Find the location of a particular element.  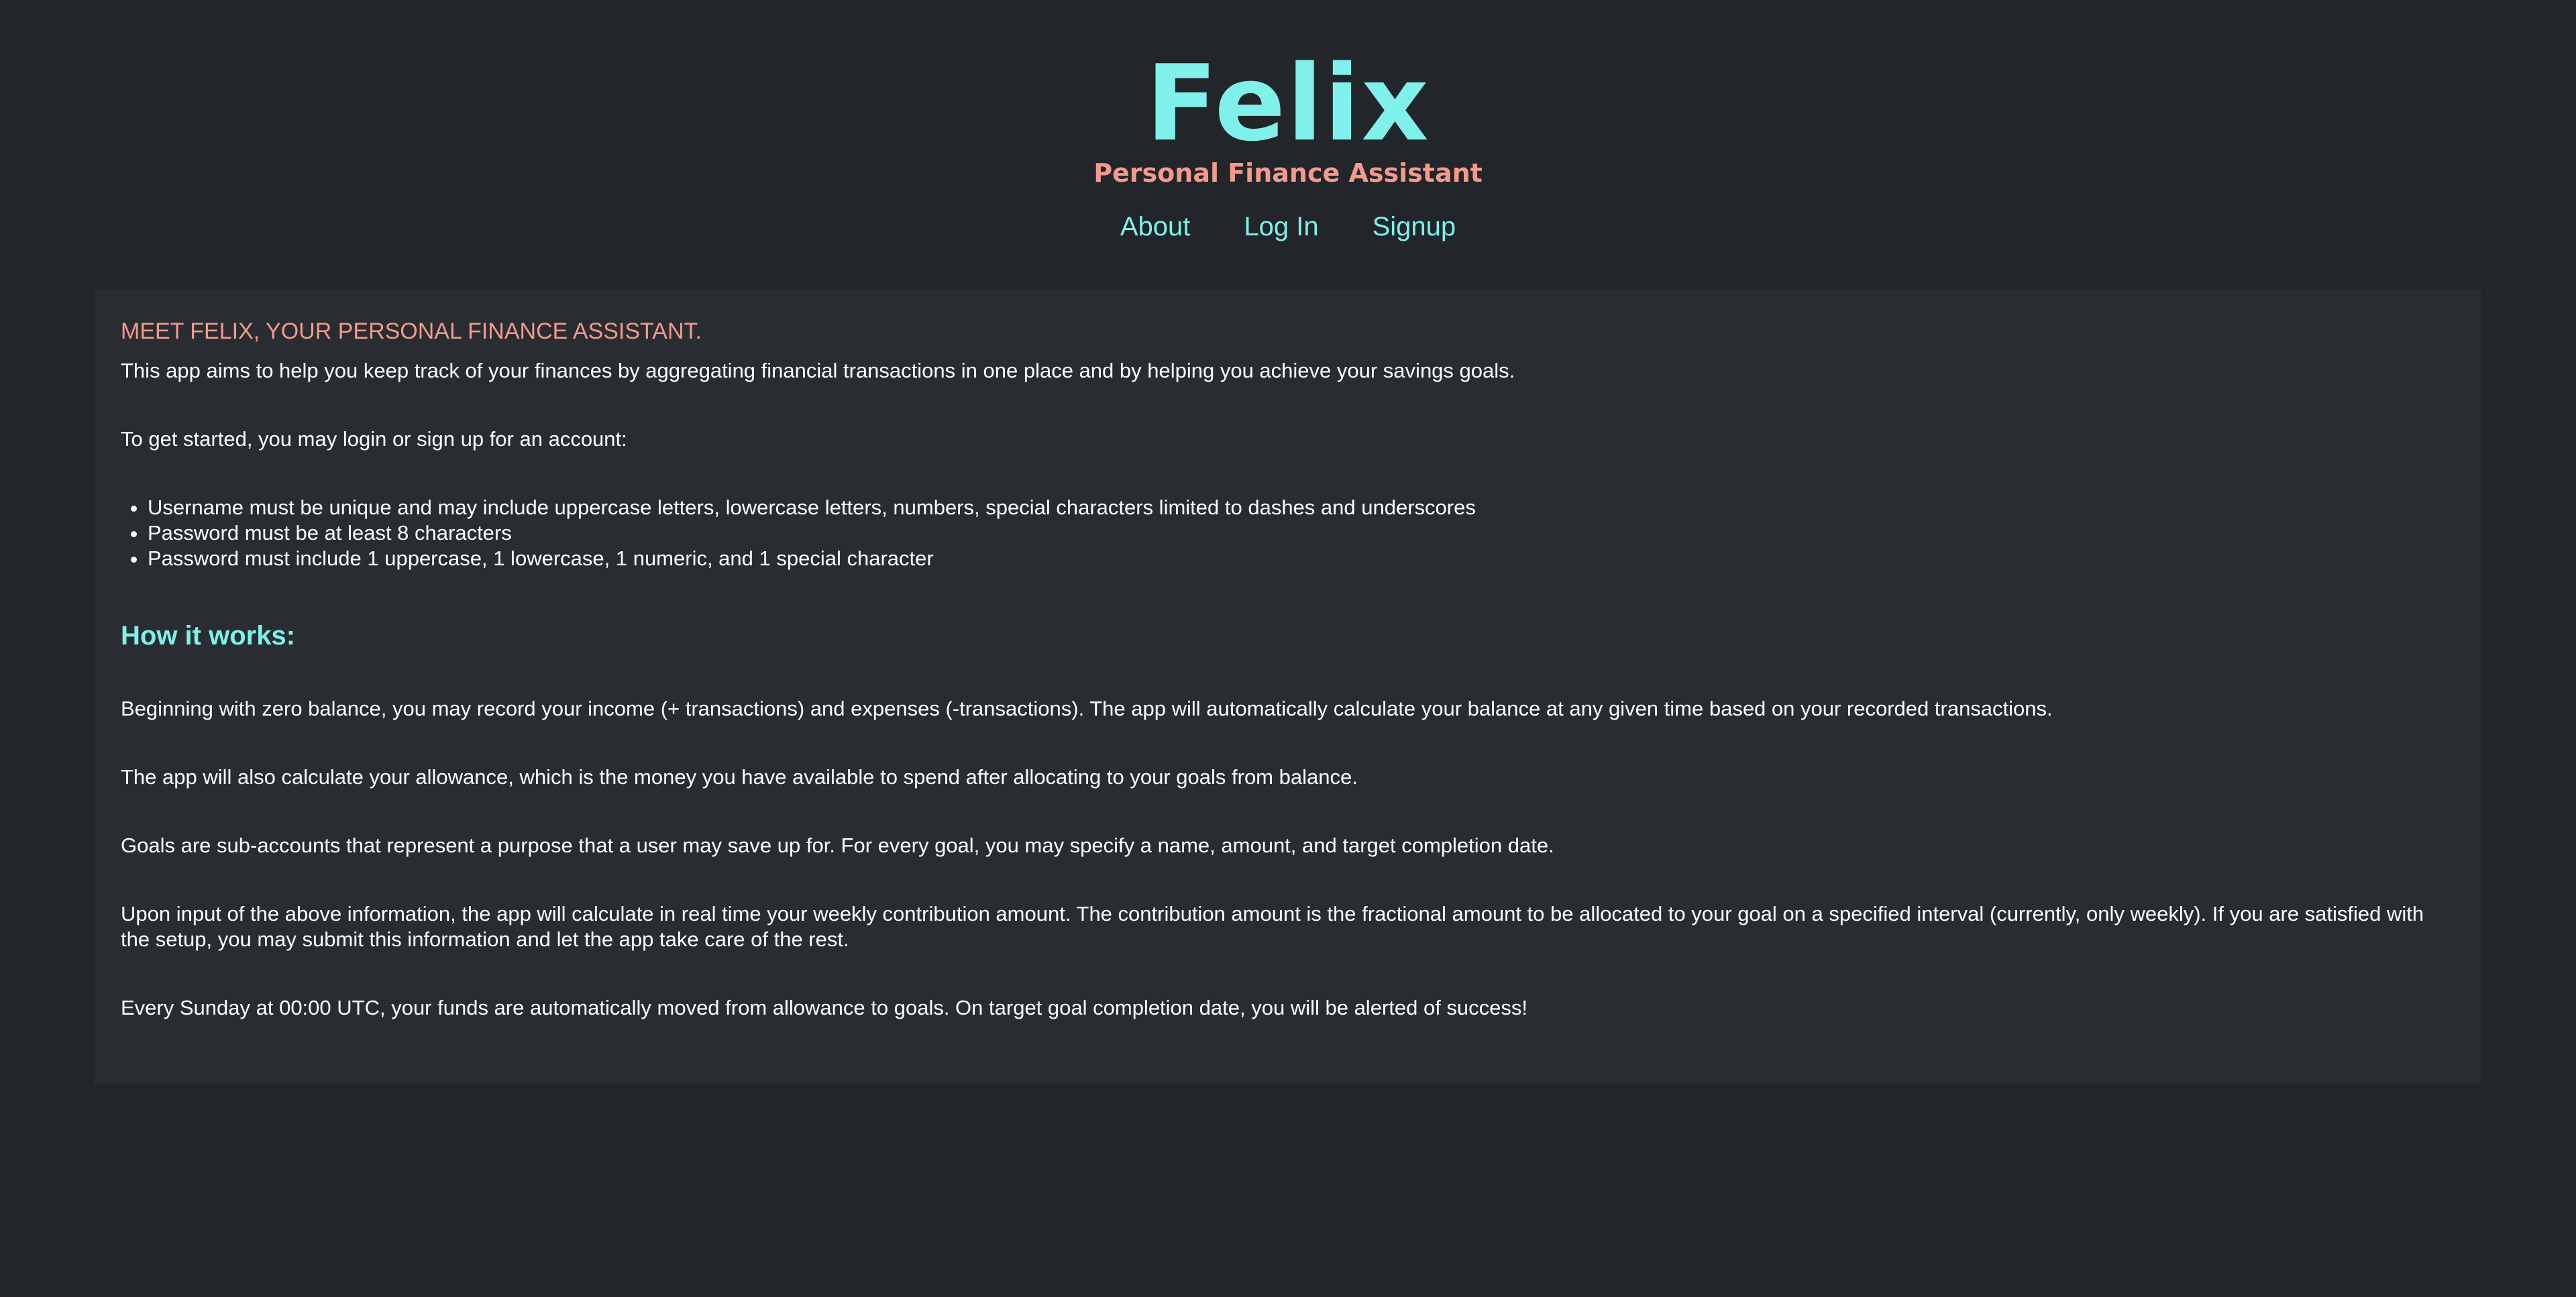

nav-login-link: Log In is located at coordinates (1281, 226).